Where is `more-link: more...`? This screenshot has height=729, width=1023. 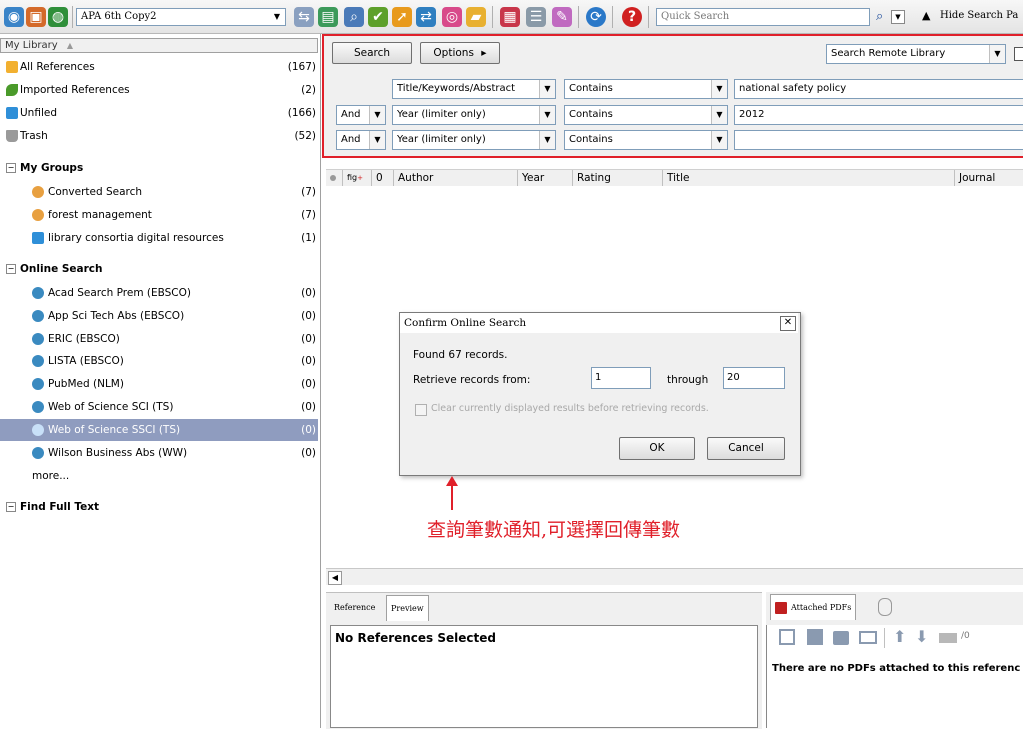 more-link: more... is located at coordinates (159, 476).